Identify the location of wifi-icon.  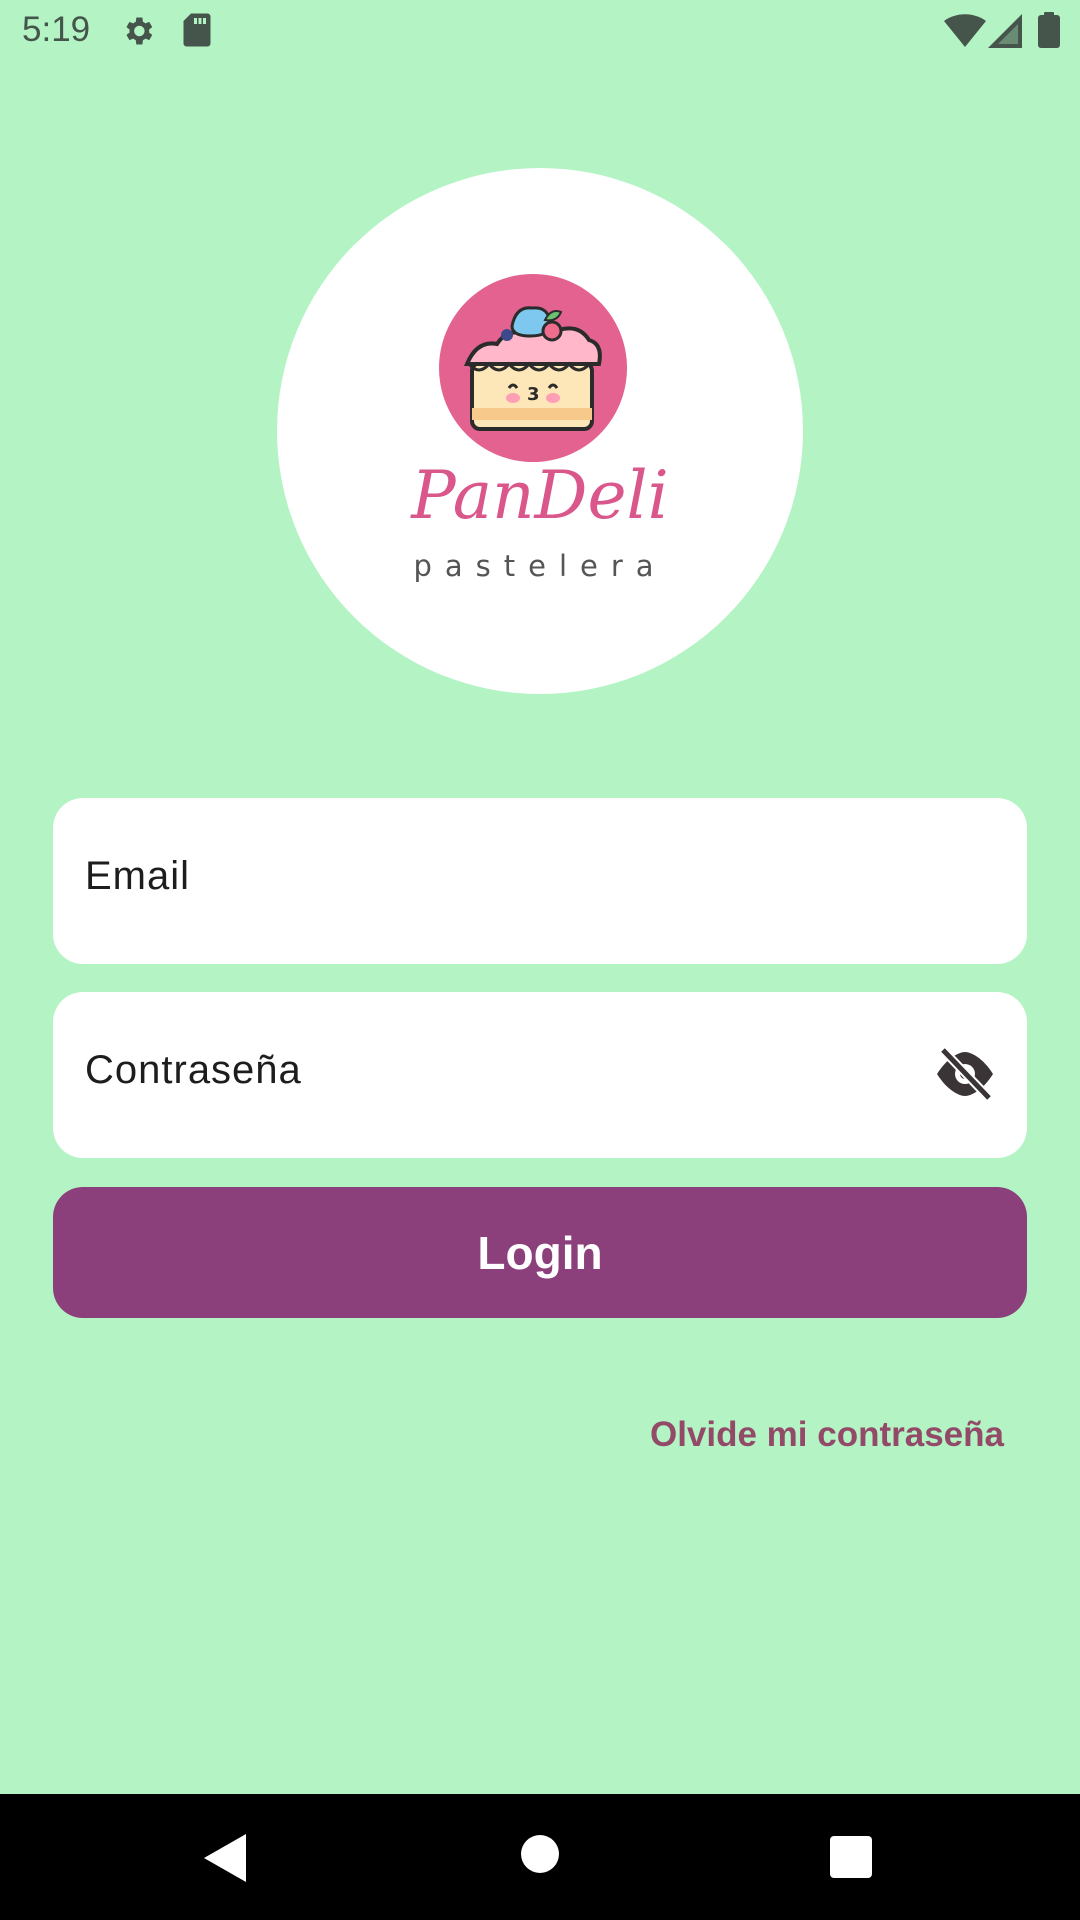
(965, 30).